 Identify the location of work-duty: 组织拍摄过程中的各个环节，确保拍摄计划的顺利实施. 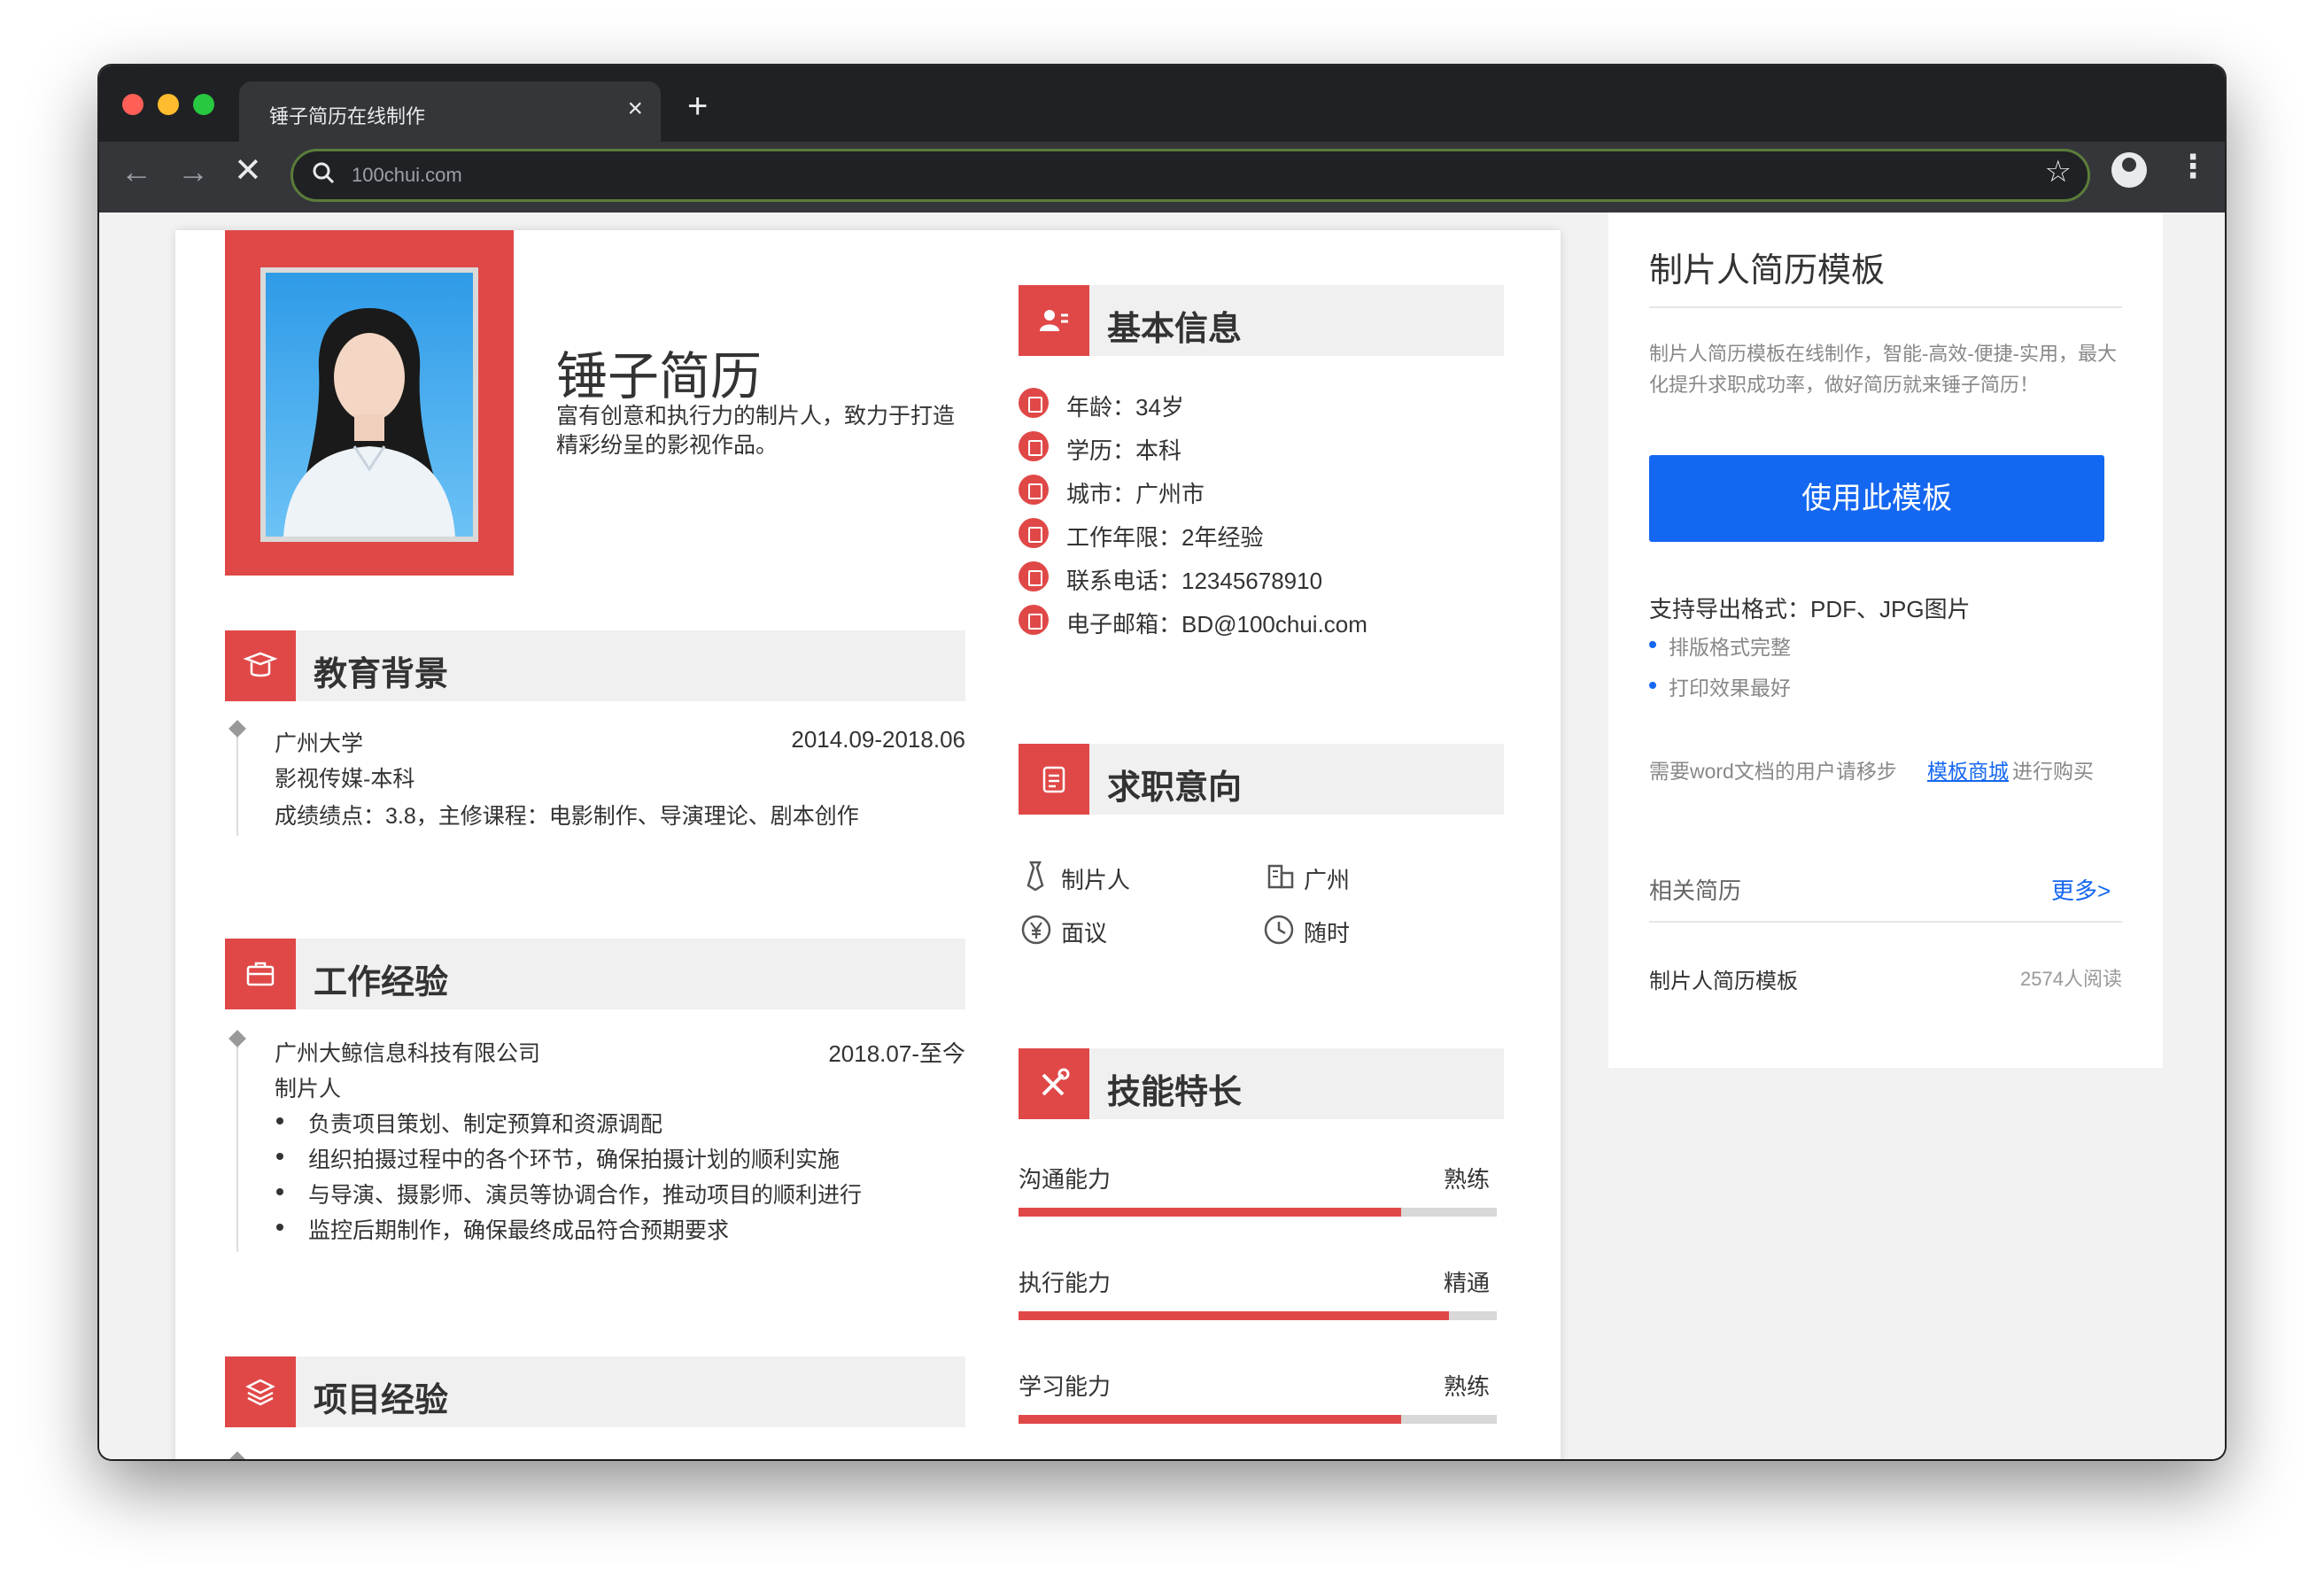
(574, 1160).